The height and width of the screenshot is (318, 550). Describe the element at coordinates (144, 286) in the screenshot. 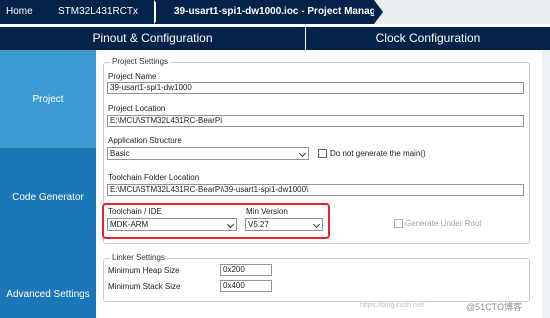

I see `stack-size-label: Minimum Stack Size` at that location.